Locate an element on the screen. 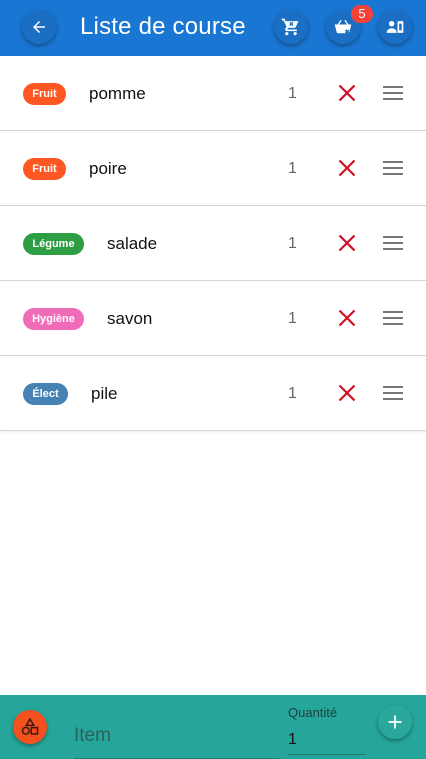 This screenshot has height=759, width=426. back-button is located at coordinates (39, 27).